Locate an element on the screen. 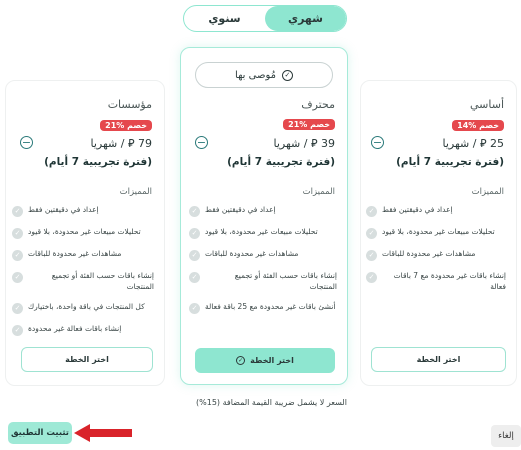 This screenshot has height=450, width=521. cancel-button: إلغاء is located at coordinates (506, 436).